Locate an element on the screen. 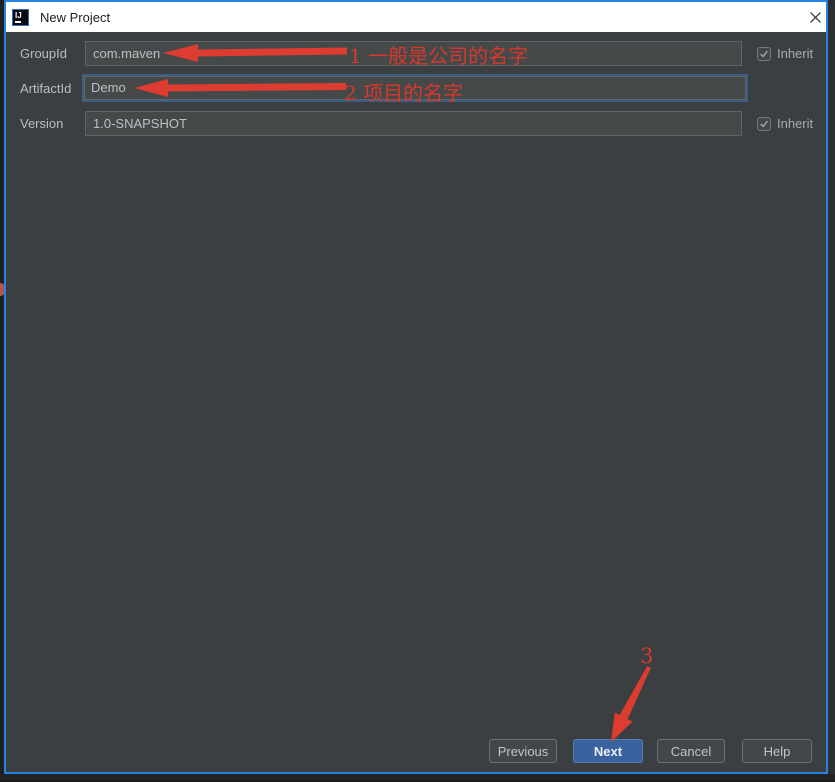 This screenshot has width=835, height=782. artifactid-focus-ring: Demo is located at coordinates (415, 88).